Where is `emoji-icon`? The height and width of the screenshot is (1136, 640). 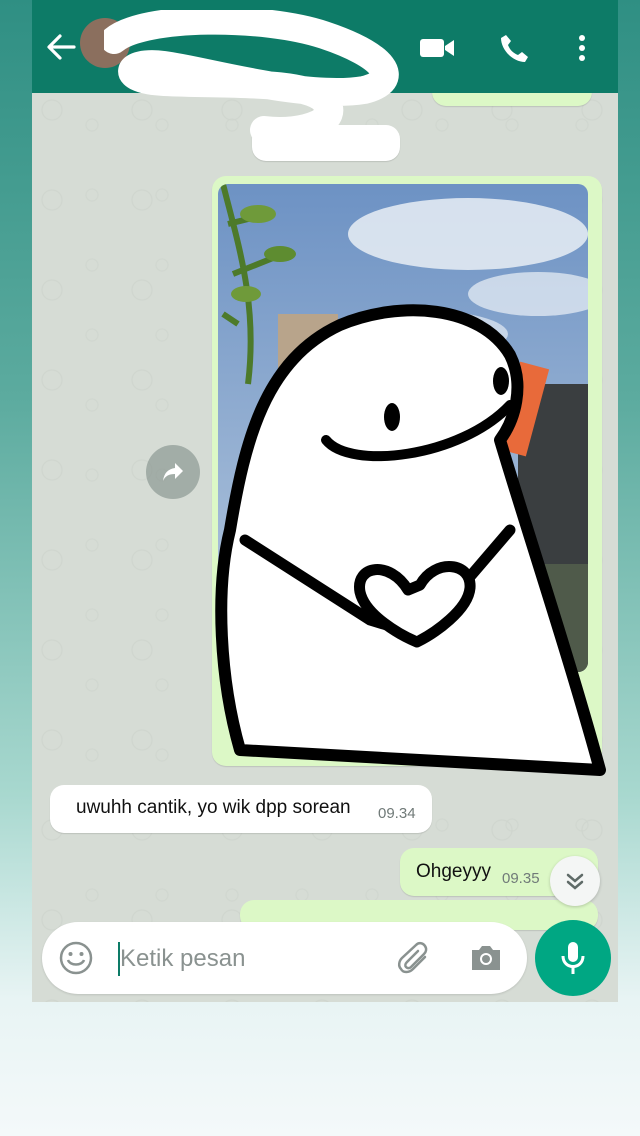
emoji-icon is located at coordinates (76, 960).